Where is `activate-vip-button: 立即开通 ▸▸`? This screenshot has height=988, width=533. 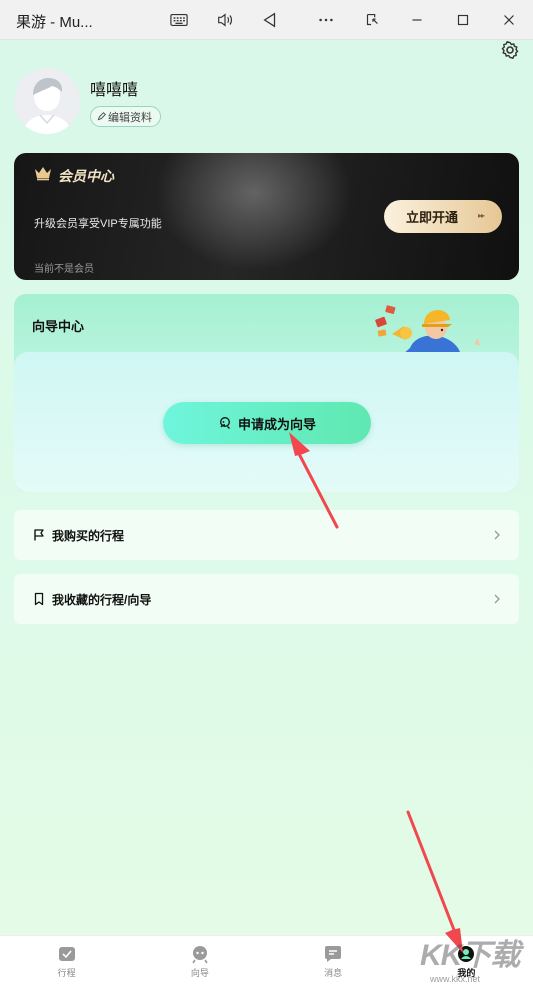 activate-vip-button: 立即开通 ▸▸ is located at coordinates (443, 216).